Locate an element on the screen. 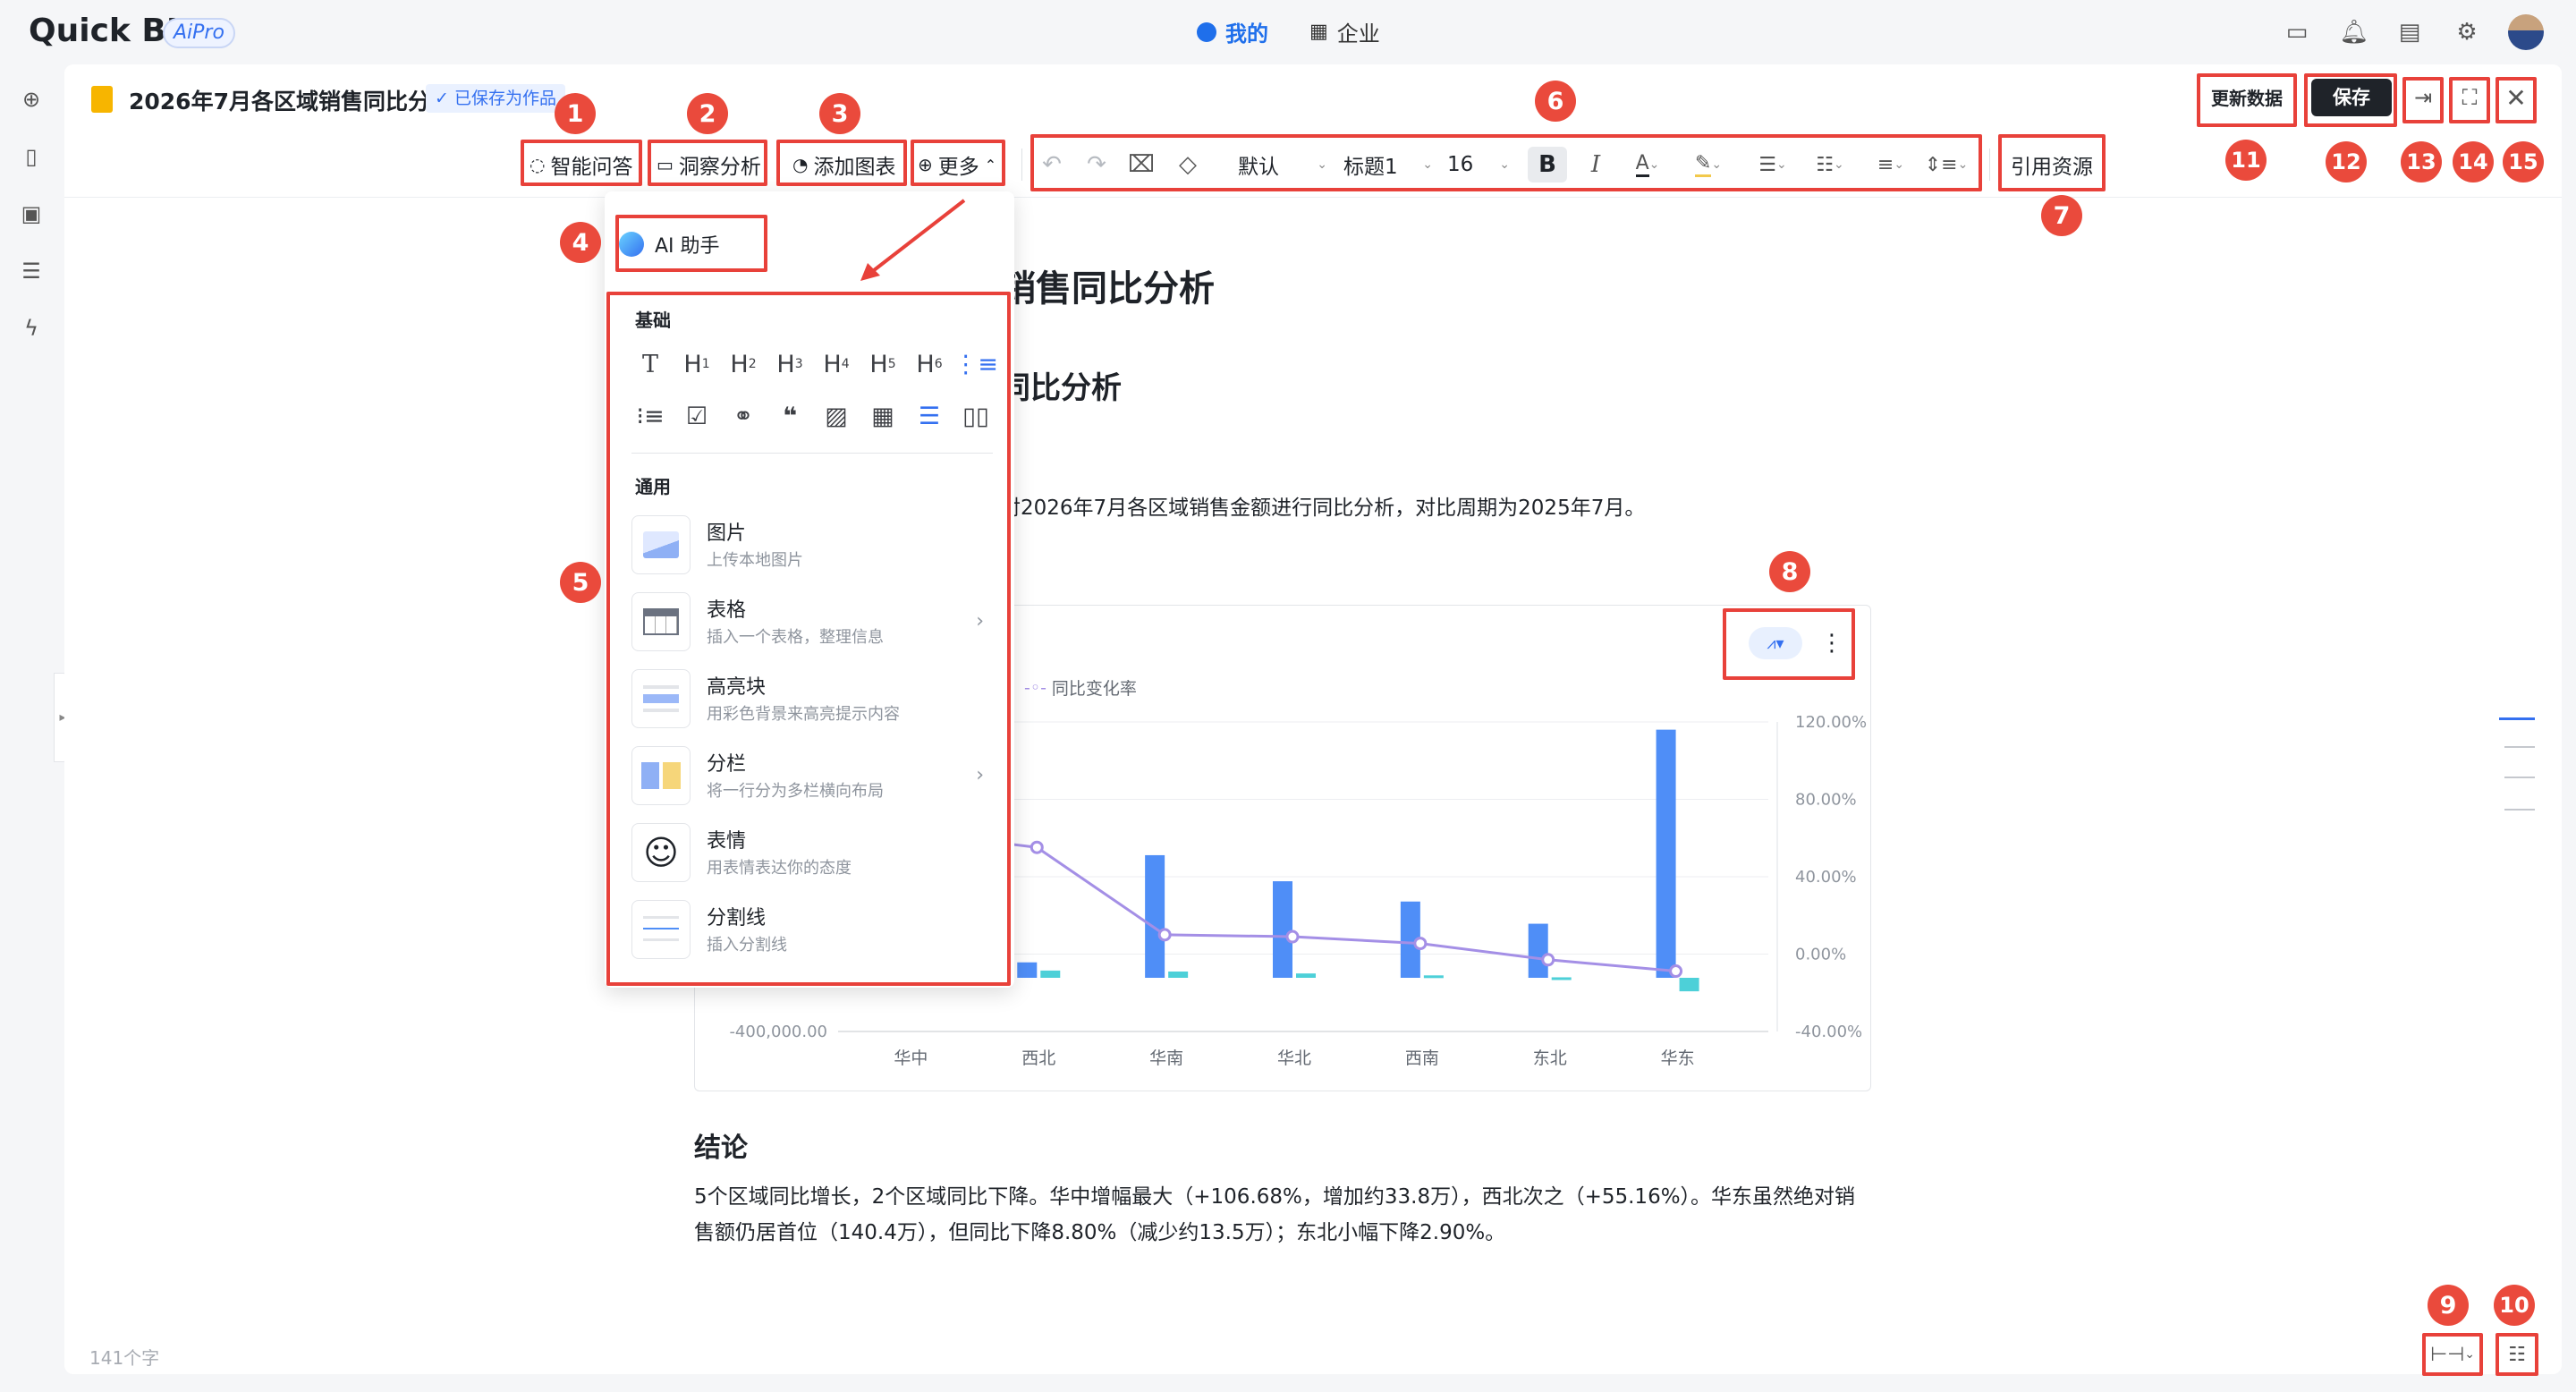 This screenshot has height=1392, width=2576. saved-badge: ✓ 已保存为作品 is located at coordinates (495, 98).